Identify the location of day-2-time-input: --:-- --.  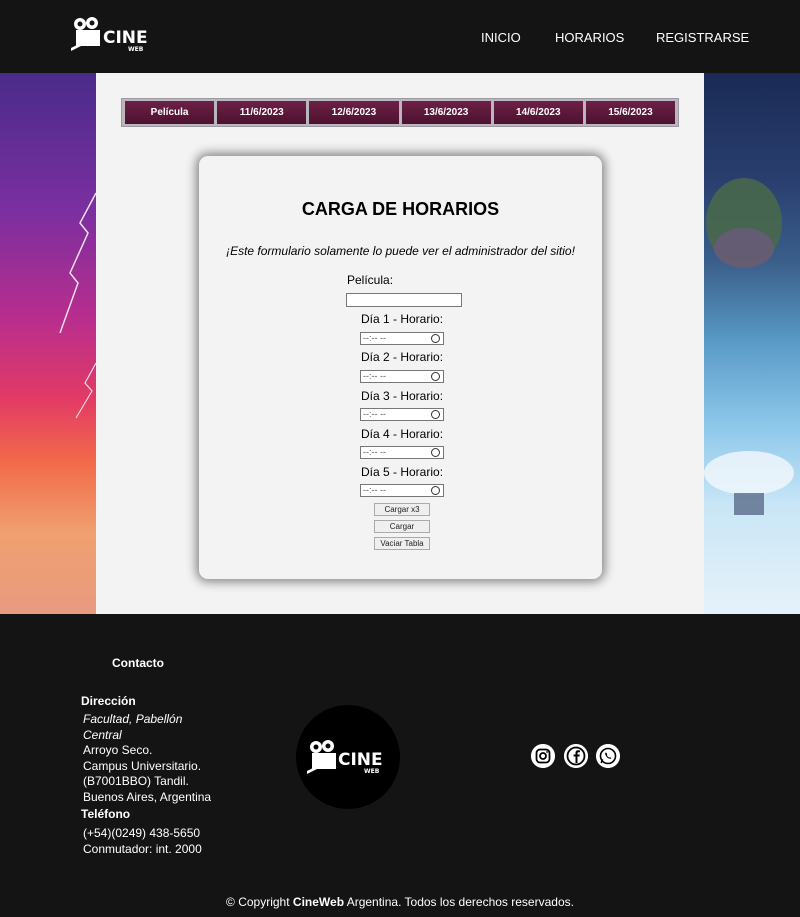
(402, 376).